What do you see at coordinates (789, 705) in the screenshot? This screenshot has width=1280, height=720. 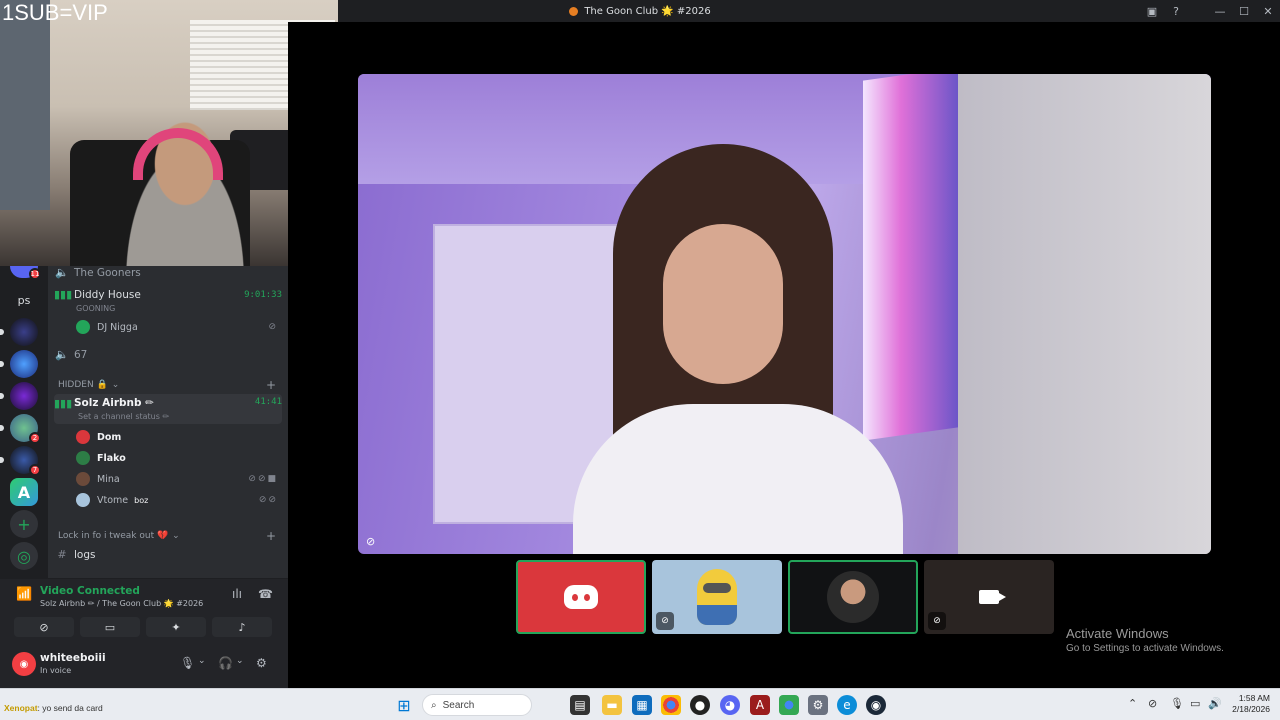 I see `chrome-alt-icon` at bounding box center [789, 705].